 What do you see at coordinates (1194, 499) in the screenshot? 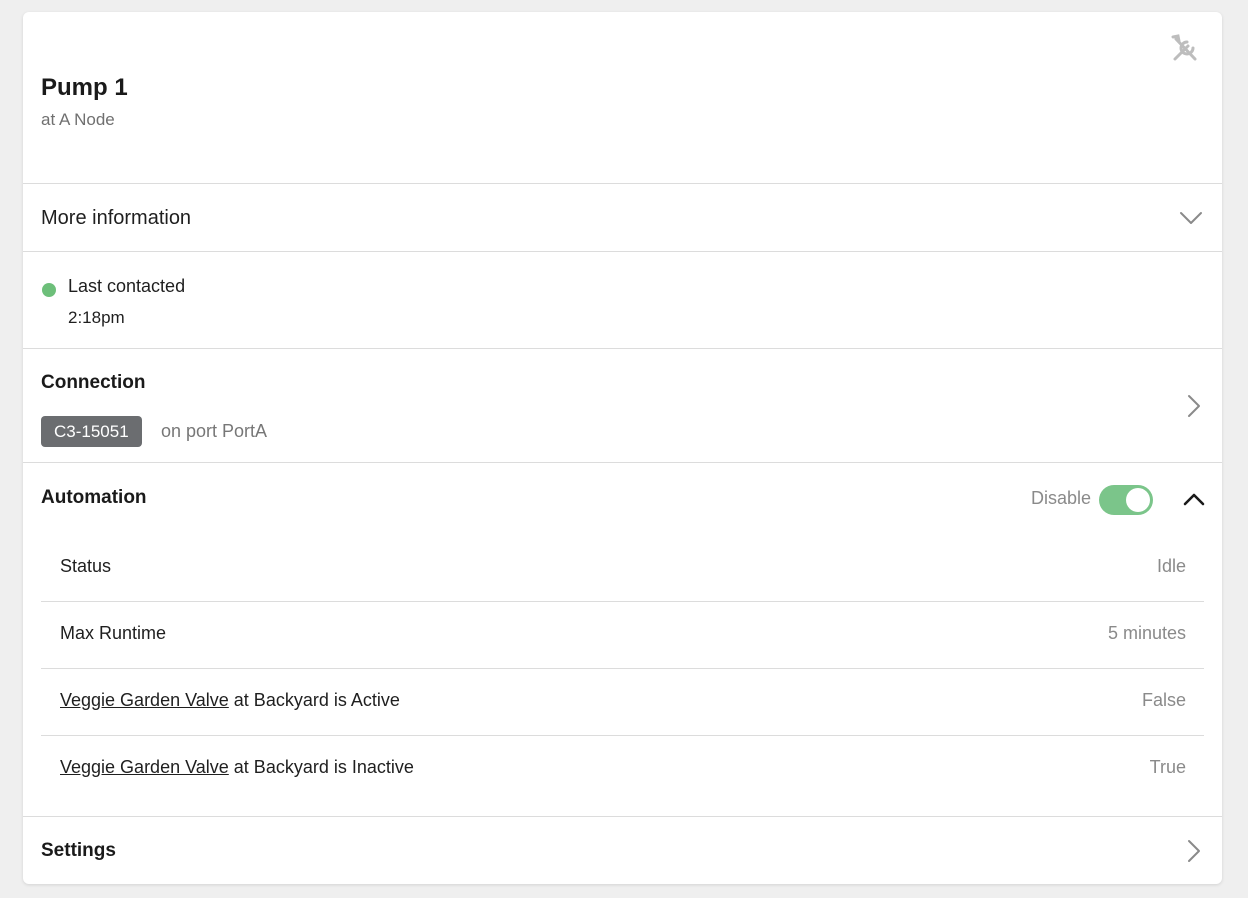
I see `chevron-up-icon` at bounding box center [1194, 499].